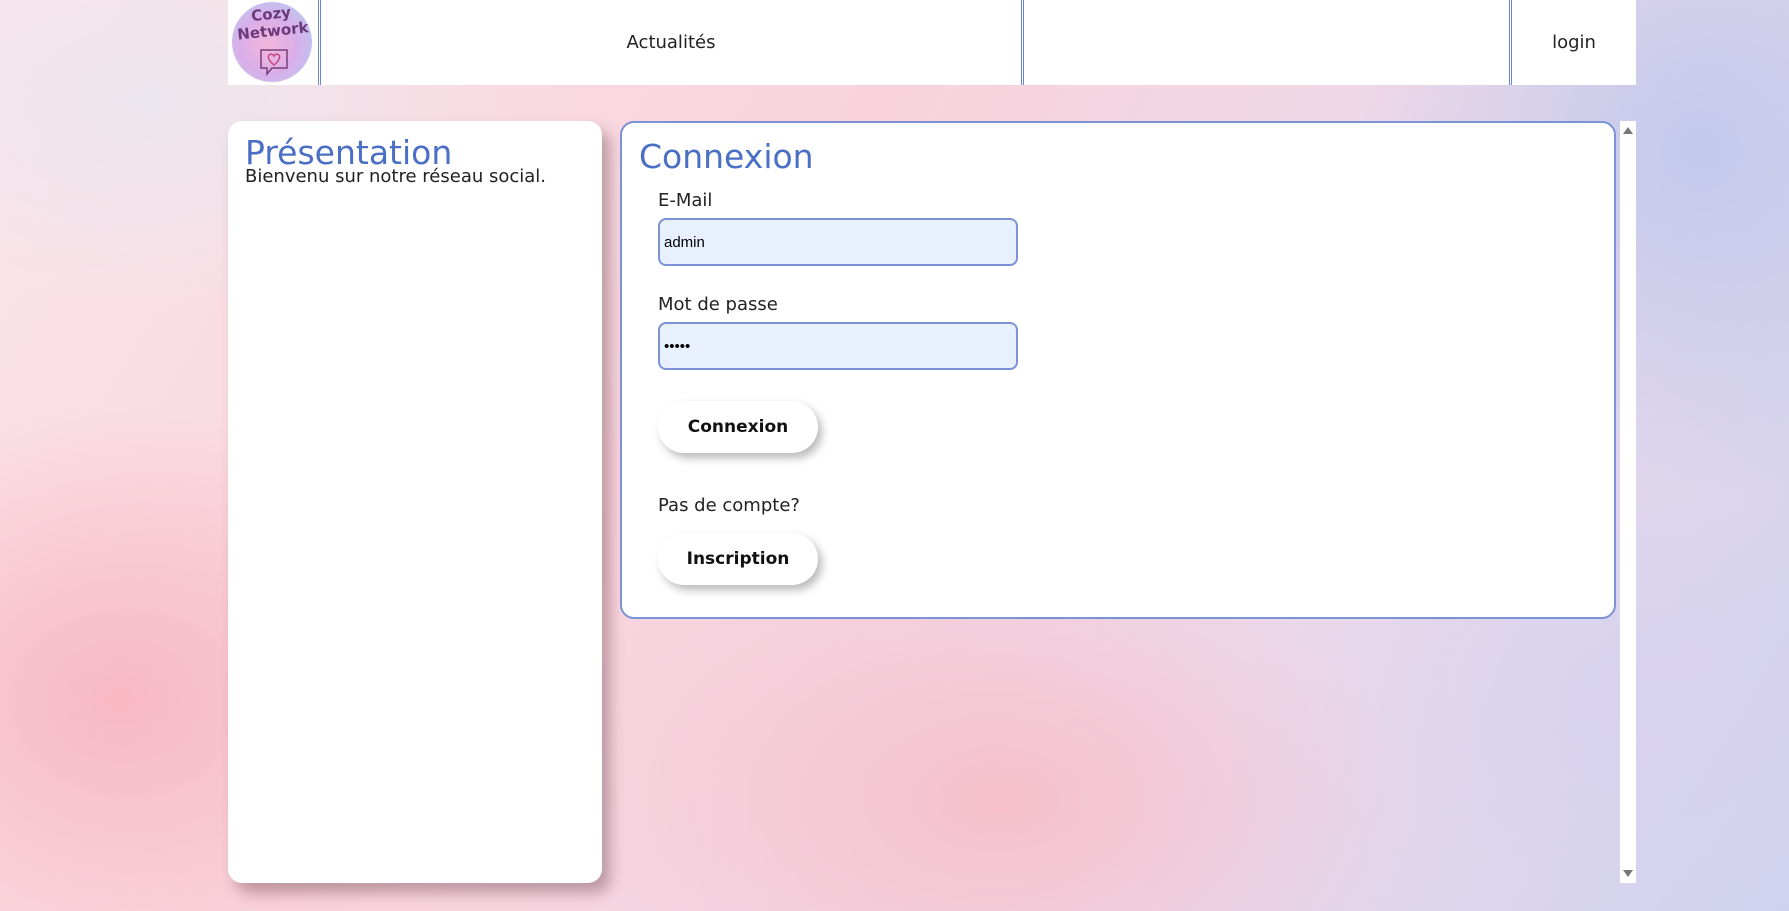  What do you see at coordinates (738, 559) in the screenshot?
I see `register-button: Inscription` at bounding box center [738, 559].